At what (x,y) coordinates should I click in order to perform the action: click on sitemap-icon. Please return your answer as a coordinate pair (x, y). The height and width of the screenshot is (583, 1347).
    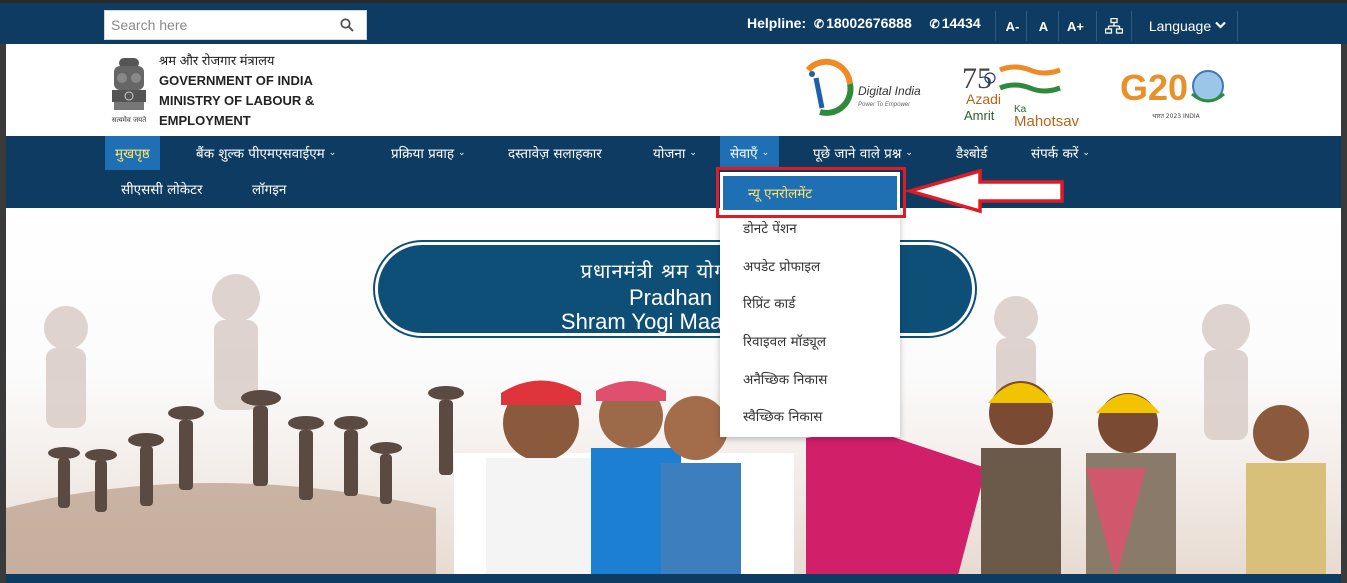
    Looking at the image, I should click on (1114, 26).